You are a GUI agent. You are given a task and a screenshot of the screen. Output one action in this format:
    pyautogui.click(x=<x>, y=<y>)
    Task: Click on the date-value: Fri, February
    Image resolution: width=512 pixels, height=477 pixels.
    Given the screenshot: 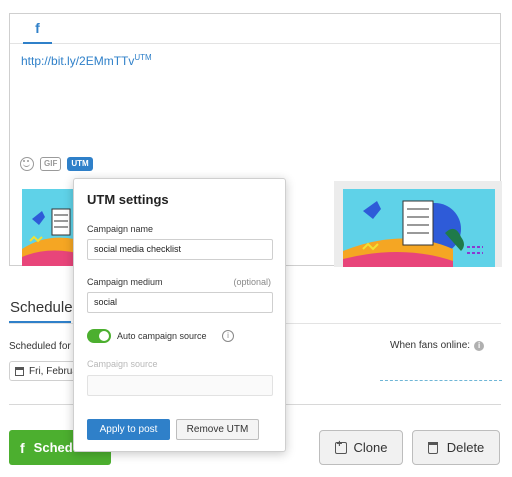 What is the action you would take?
    pyautogui.click(x=53, y=371)
    